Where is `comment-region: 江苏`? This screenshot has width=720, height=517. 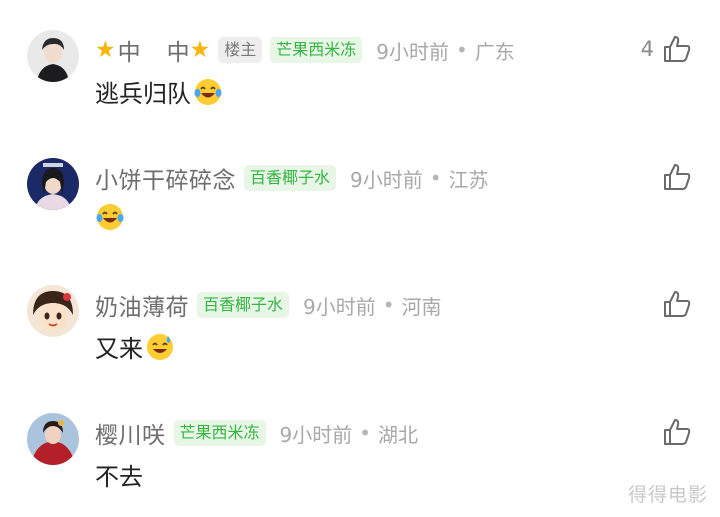
comment-region: 江苏 is located at coordinates (468, 179).